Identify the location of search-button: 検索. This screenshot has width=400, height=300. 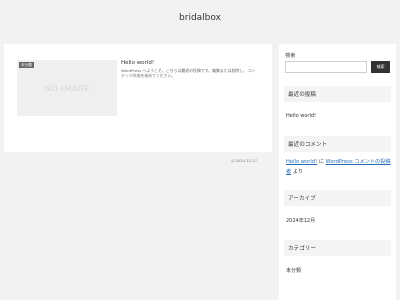
(380, 67).